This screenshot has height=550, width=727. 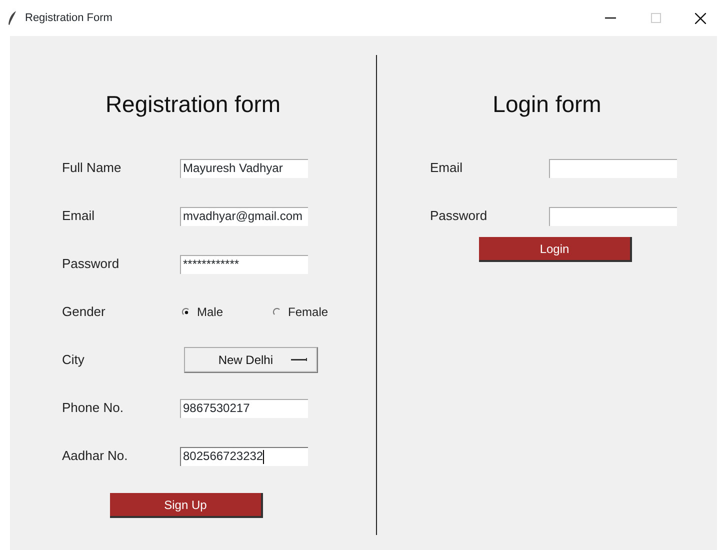 What do you see at coordinates (547, 104) in the screenshot?
I see `form-title: Login form` at bounding box center [547, 104].